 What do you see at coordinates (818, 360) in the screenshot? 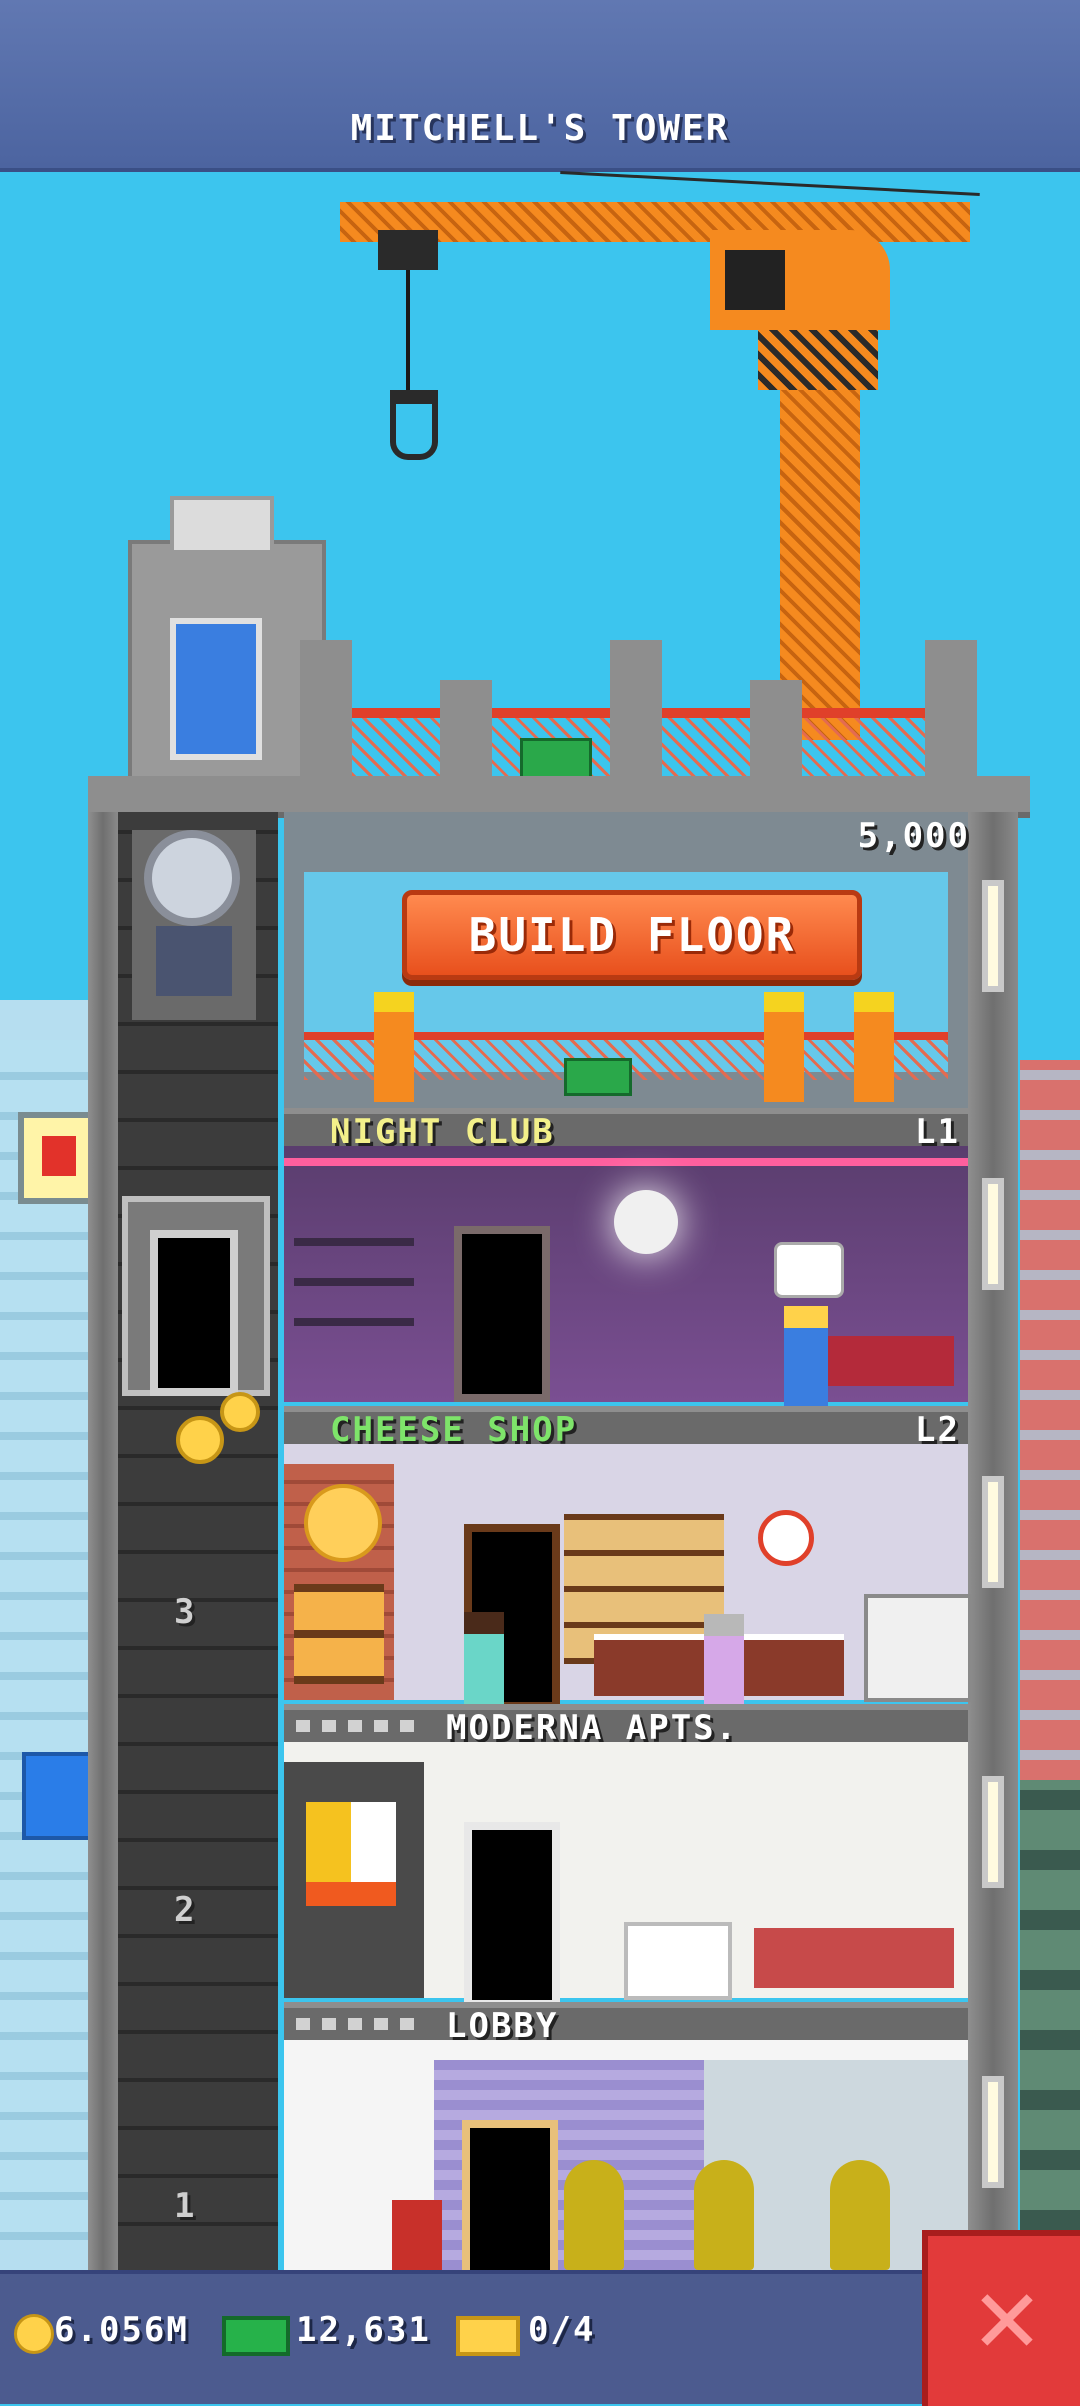
I see `crane-base-hatched` at bounding box center [818, 360].